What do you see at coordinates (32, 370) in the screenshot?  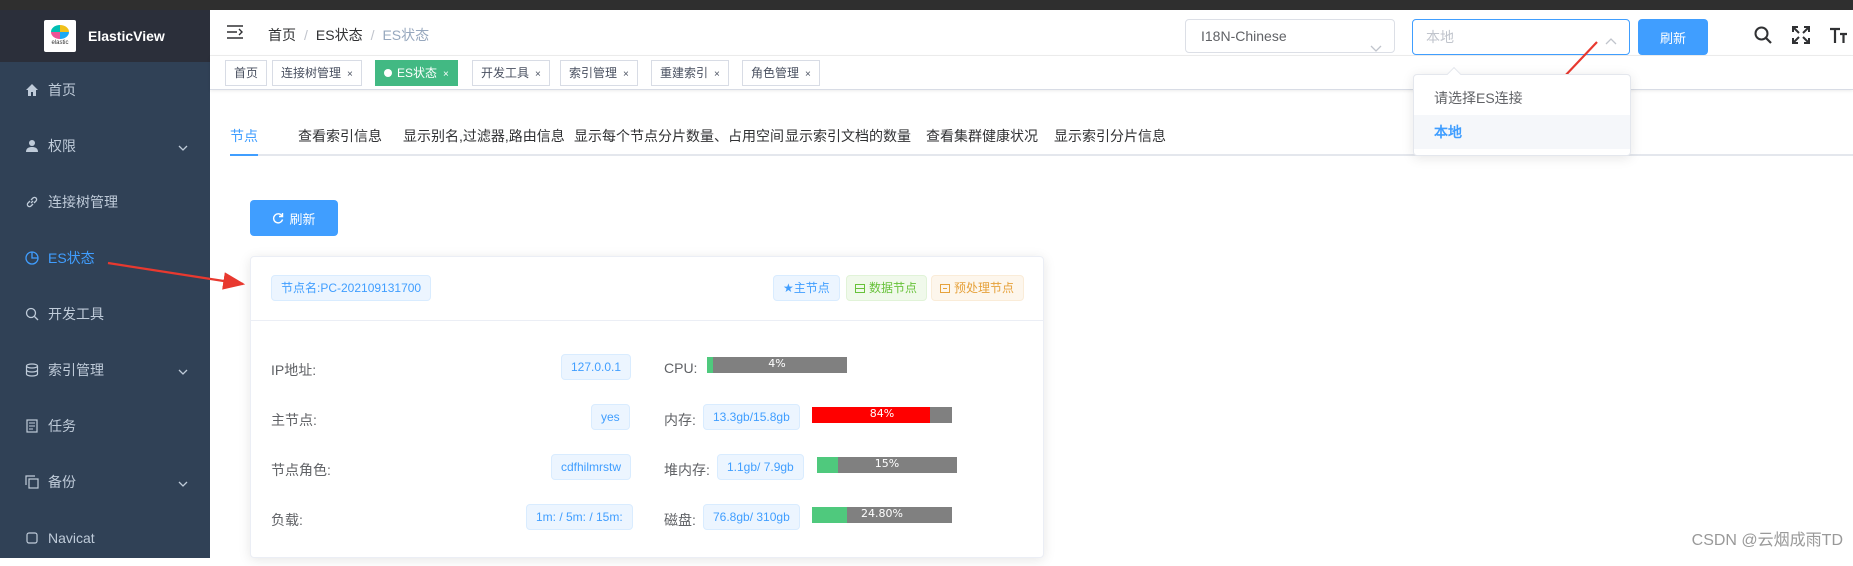 I see `database-icon` at bounding box center [32, 370].